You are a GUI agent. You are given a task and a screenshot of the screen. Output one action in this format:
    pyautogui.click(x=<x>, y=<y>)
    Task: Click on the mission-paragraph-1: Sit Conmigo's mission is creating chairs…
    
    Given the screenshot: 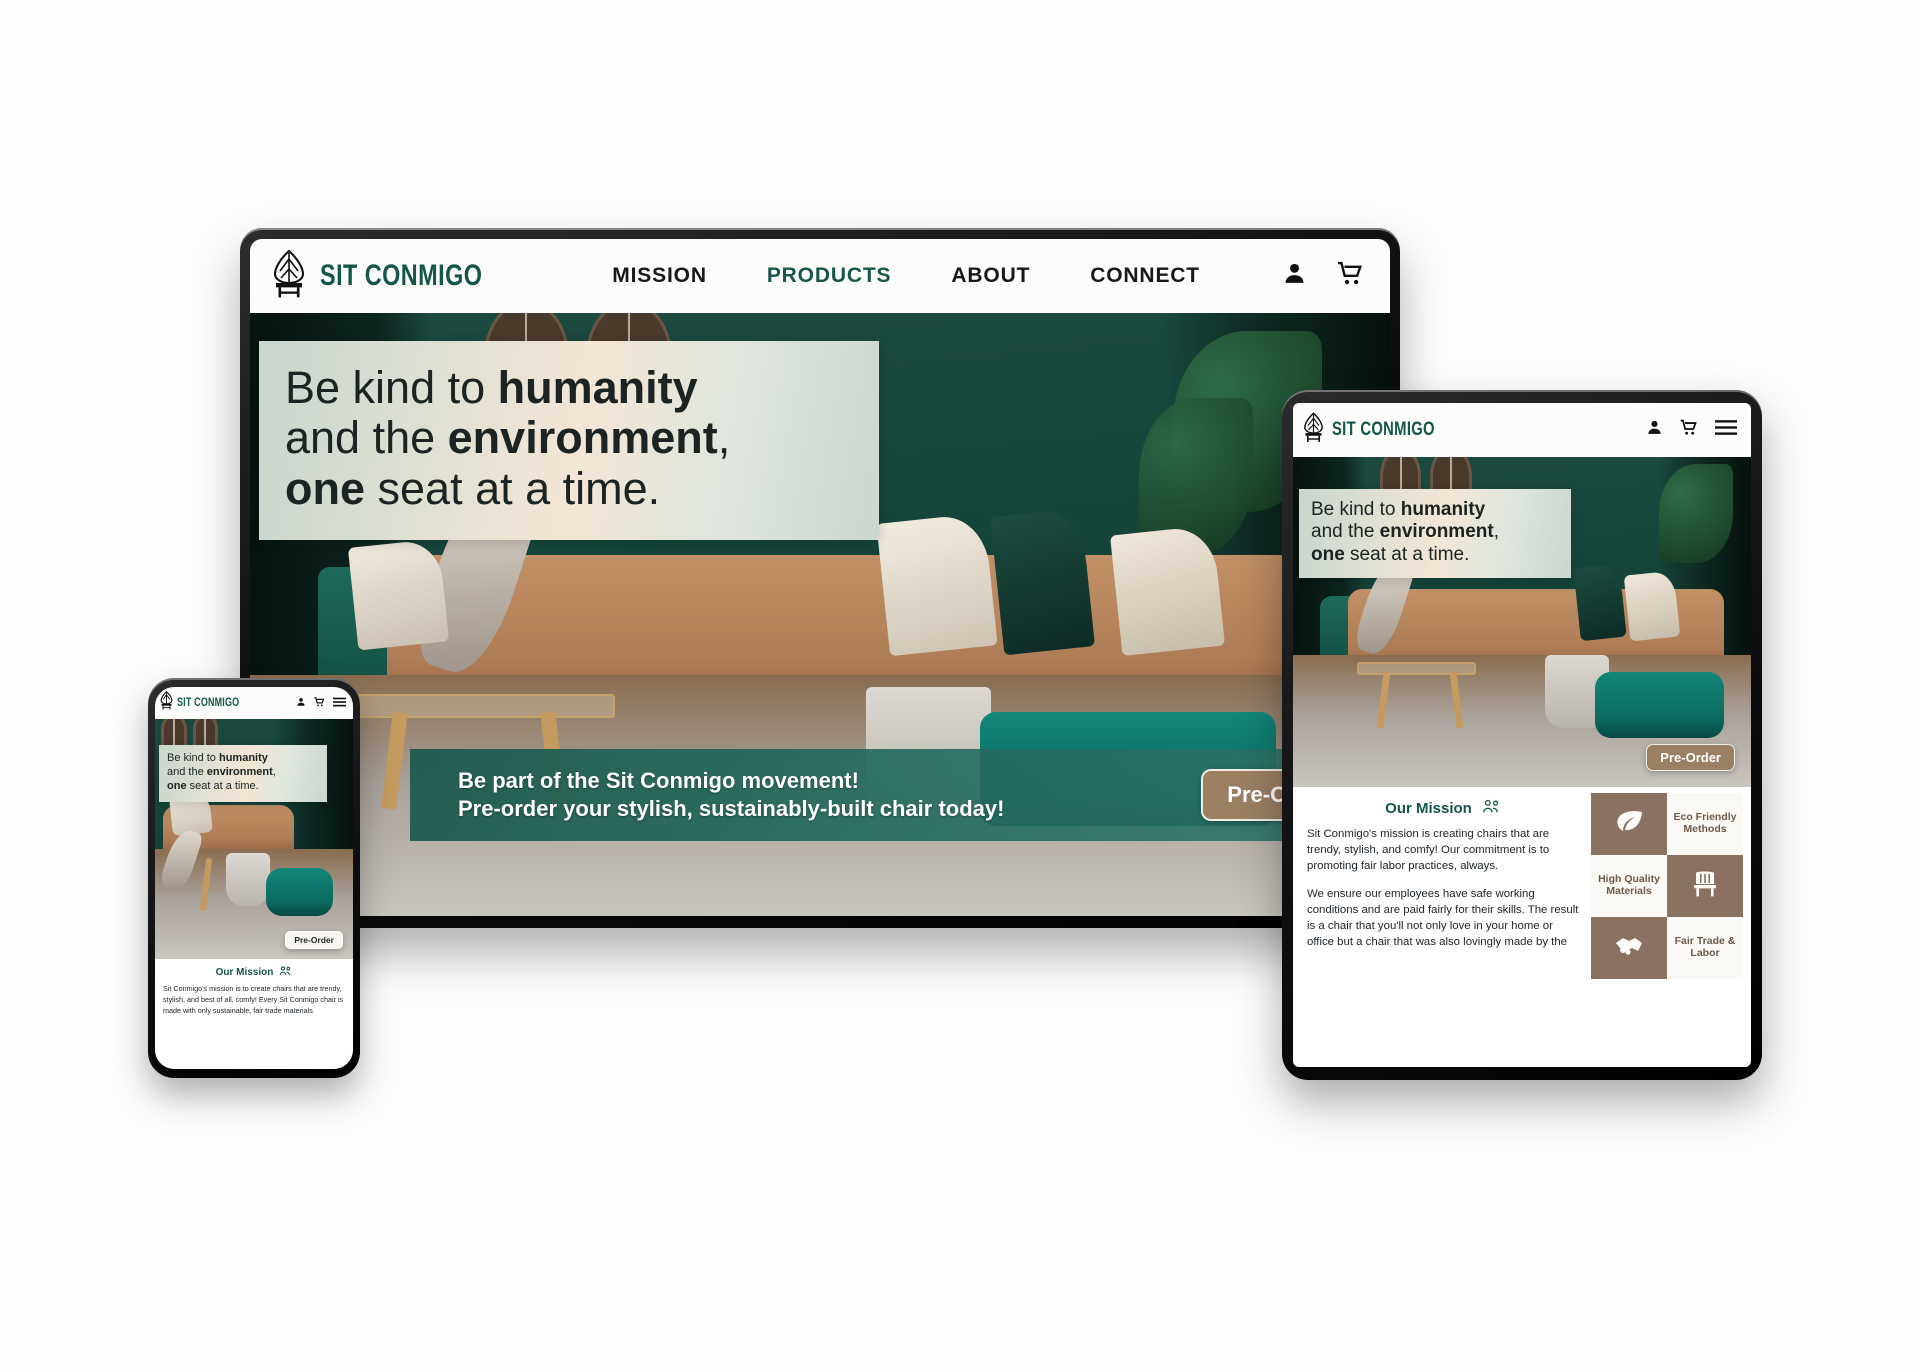 What is the action you would take?
    pyautogui.click(x=1428, y=850)
    